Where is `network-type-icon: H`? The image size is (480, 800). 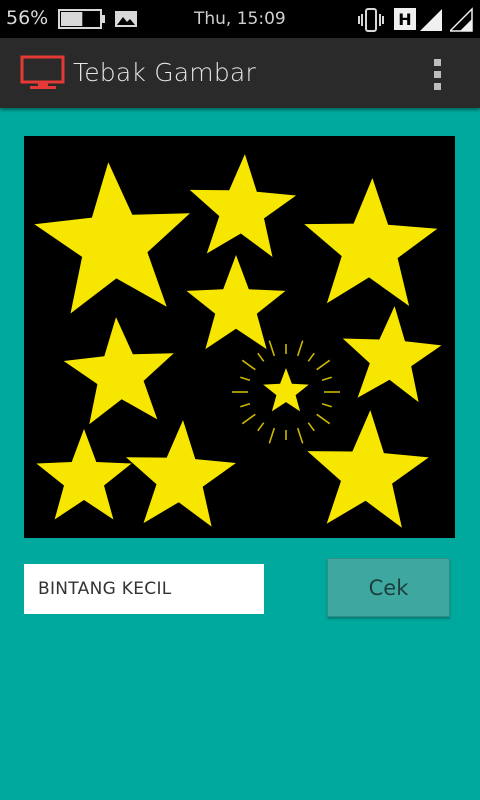
network-type-icon: H is located at coordinates (405, 21).